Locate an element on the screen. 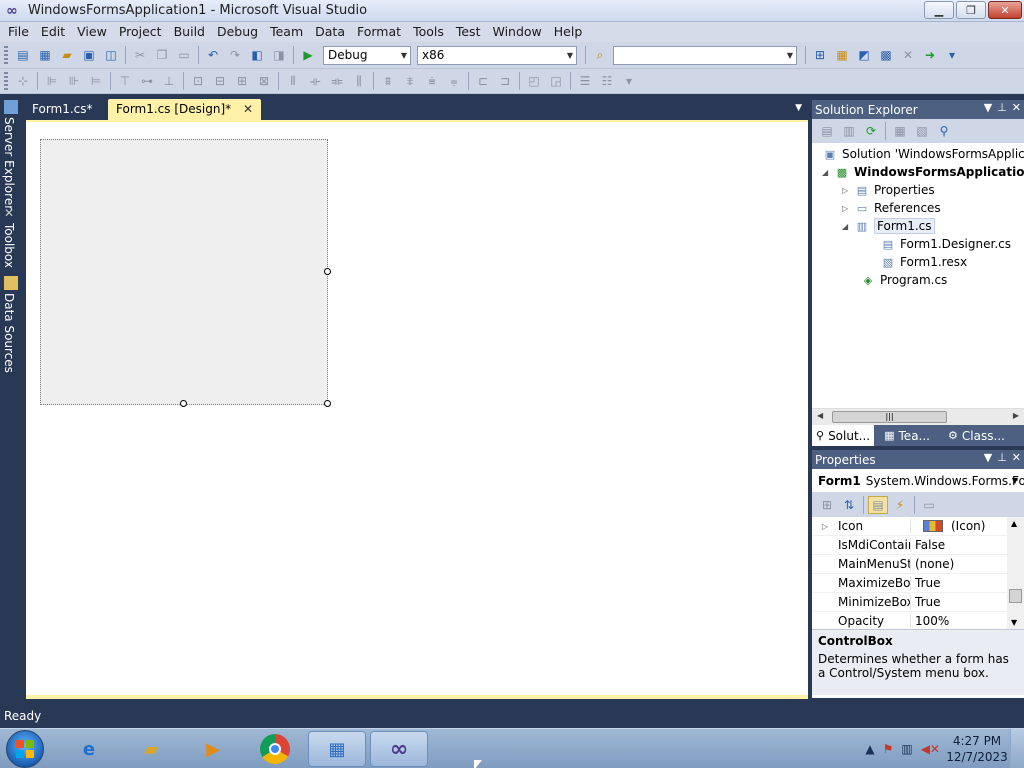 This screenshot has width=1024, height=768. view-code-icon: ▦ is located at coordinates (900, 131).